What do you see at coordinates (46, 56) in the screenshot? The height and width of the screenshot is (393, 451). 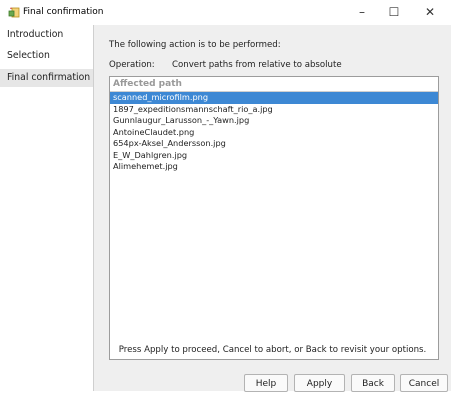 I see `sidebar-item-selection: Selection` at bounding box center [46, 56].